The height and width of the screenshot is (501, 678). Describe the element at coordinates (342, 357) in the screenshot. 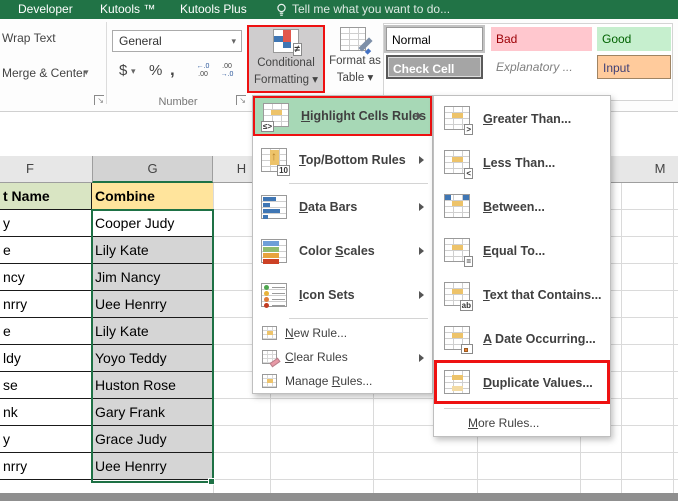

I see `menu-item-clear-rules: Clear Rules` at that location.